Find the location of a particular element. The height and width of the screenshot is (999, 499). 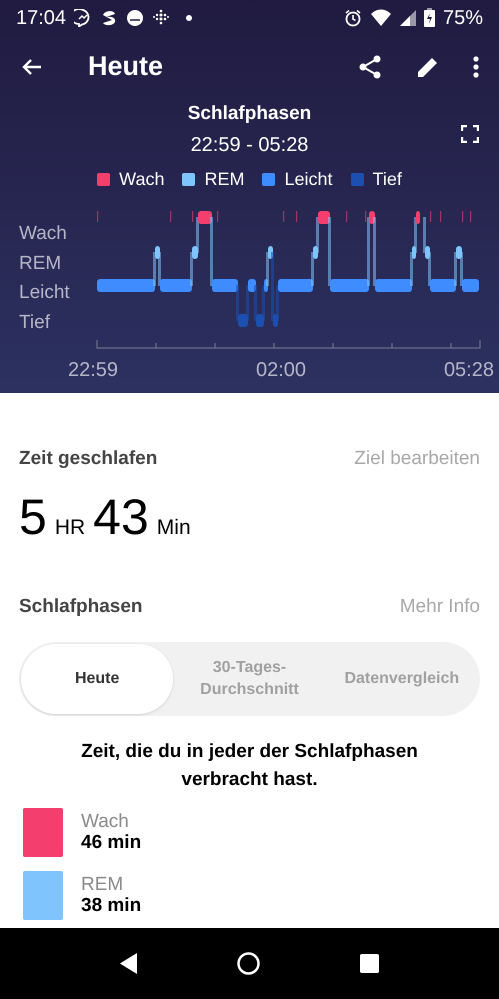

dot-icon is located at coordinates (189, 17).